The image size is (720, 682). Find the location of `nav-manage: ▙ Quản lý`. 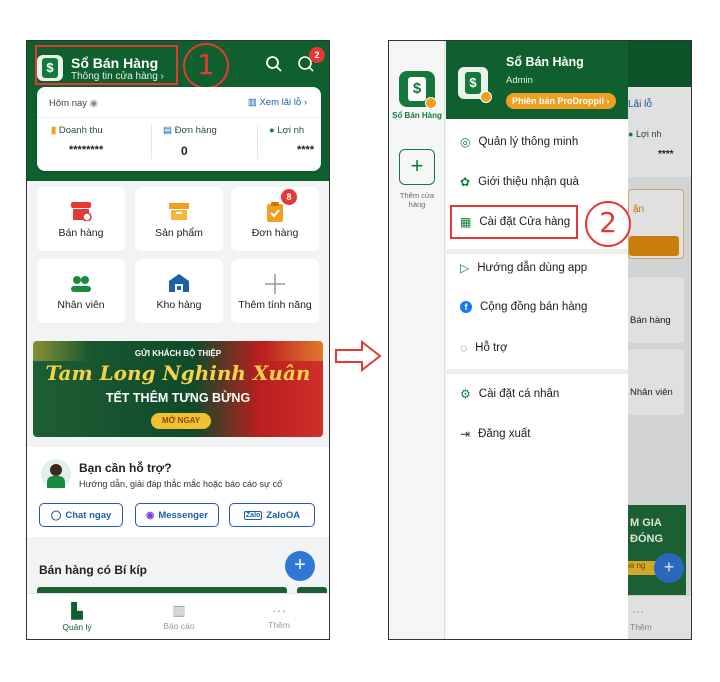

nav-manage: ▙ Quản lý is located at coordinates (77, 617).